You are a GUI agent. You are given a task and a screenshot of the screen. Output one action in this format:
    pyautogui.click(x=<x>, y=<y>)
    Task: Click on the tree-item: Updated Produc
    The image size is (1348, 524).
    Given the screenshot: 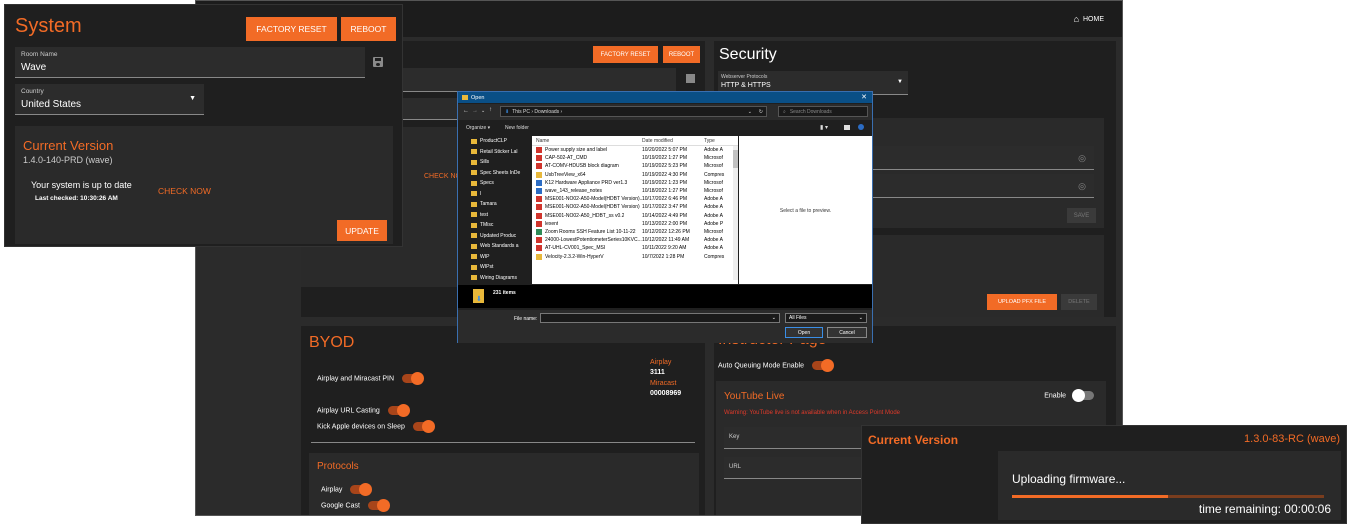 What is the action you would take?
    pyautogui.click(x=501, y=236)
    